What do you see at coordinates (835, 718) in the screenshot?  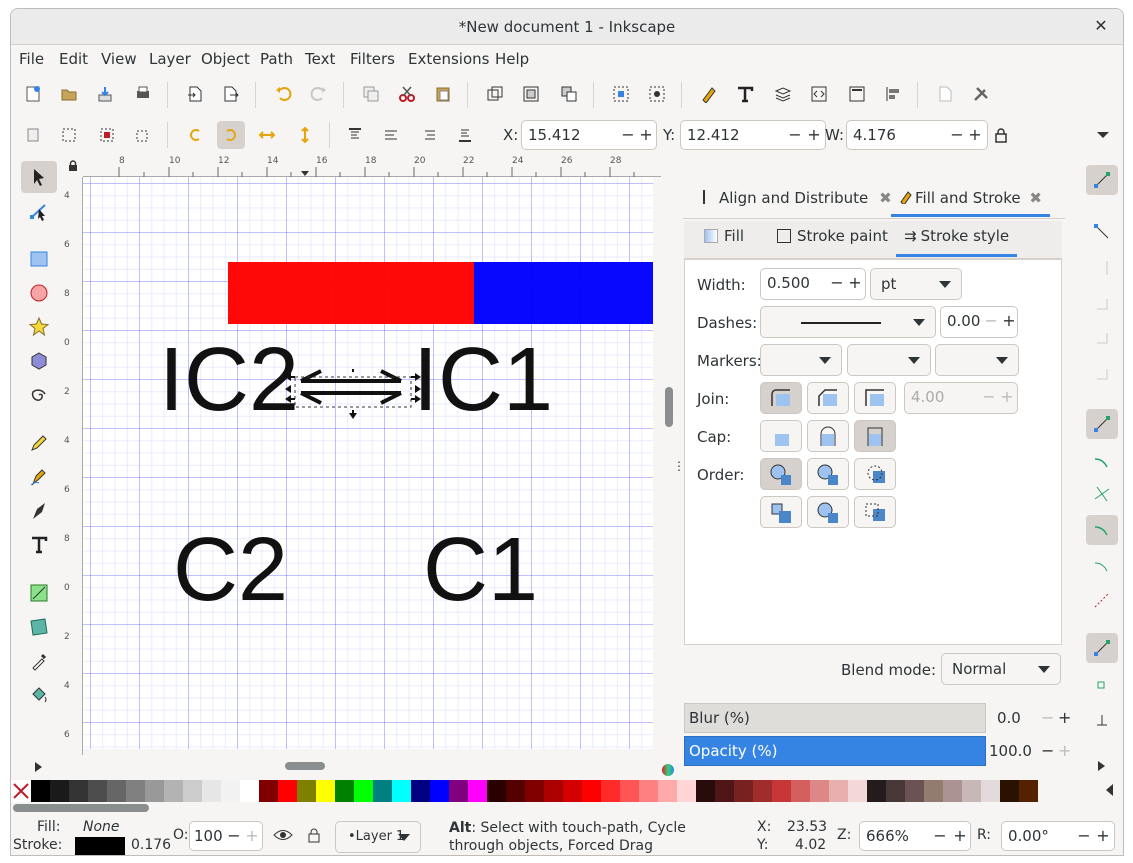 I see `blur-slider: Blur (%)` at bounding box center [835, 718].